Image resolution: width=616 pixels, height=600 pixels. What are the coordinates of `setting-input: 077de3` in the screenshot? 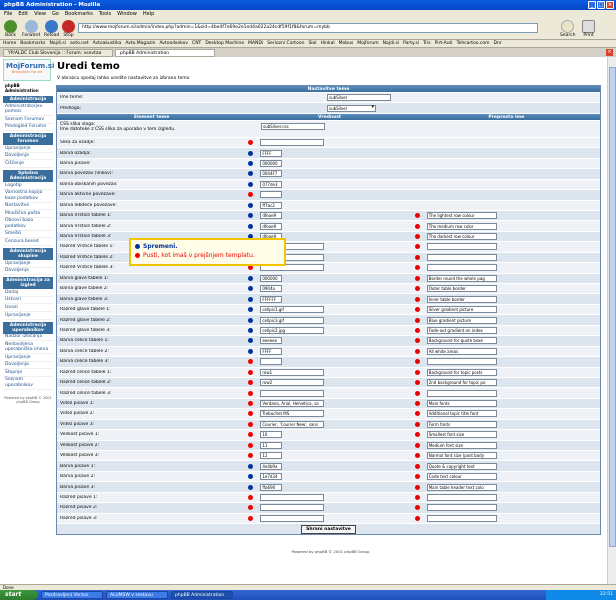 It's located at (271, 184).